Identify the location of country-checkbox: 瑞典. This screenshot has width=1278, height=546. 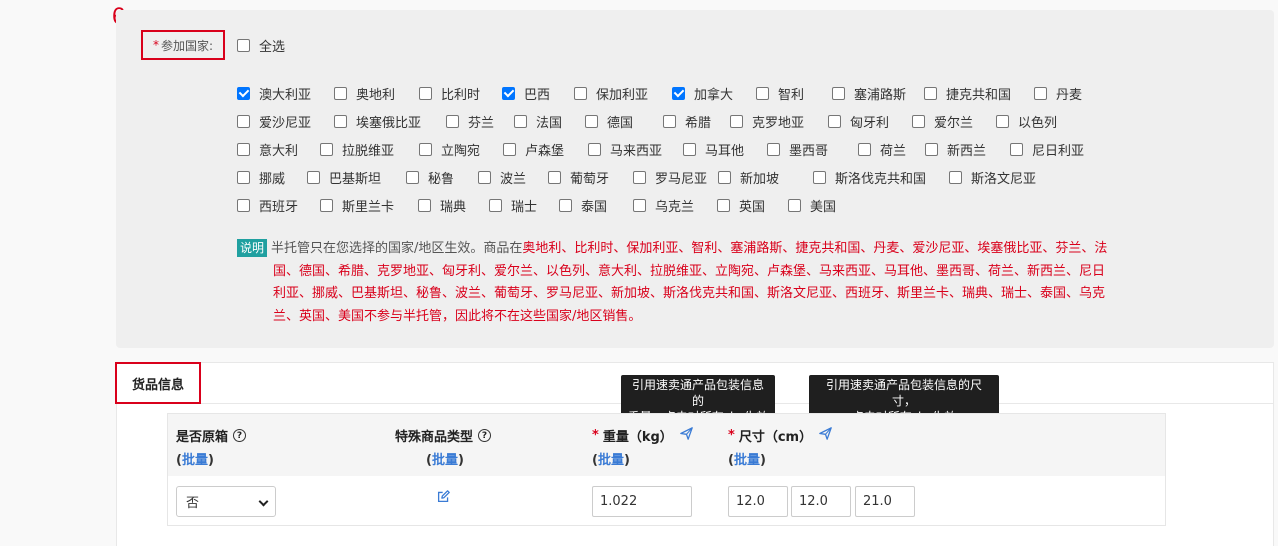
(442, 205).